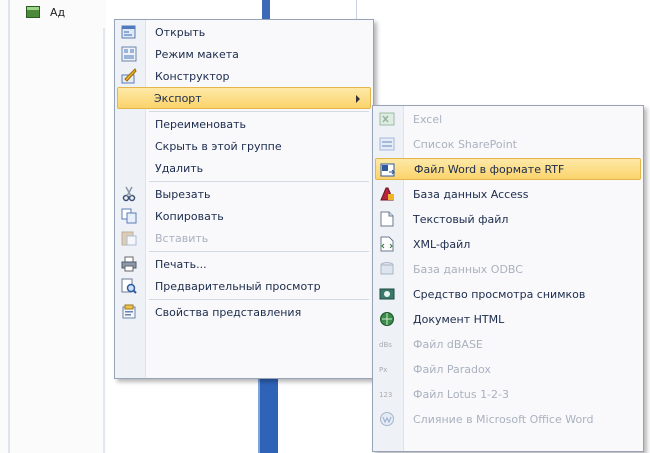 Image resolution: width=650 pixels, height=453 pixels. What do you see at coordinates (508, 144) in the screenshot?
I see `export-item-sharepoint: Список SharePoint` at bounding box center [508, 144].